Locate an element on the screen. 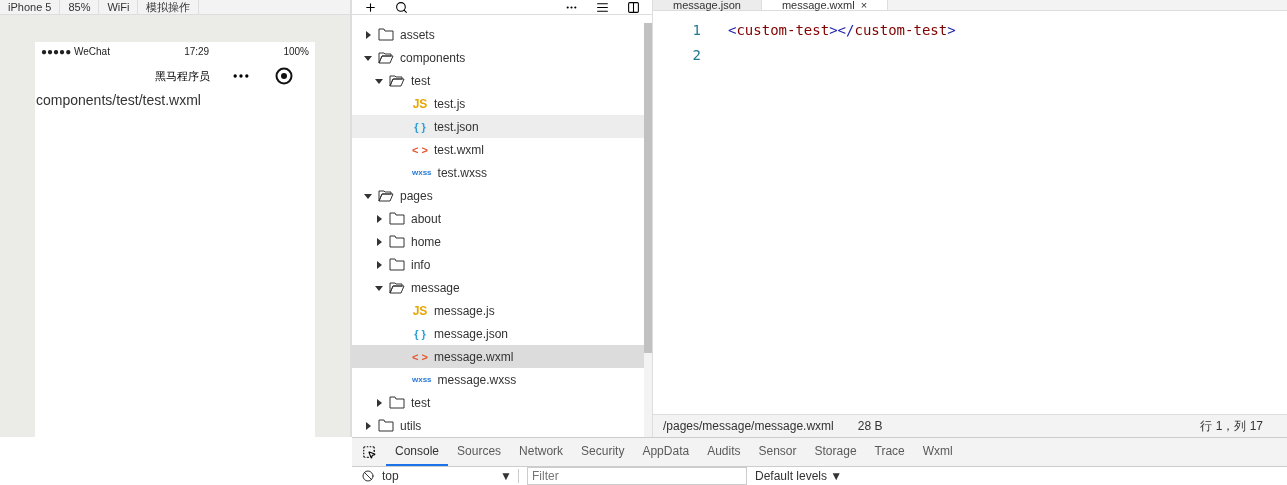 The height and width of the screenshot is (485, 1287). file-item: JS message.js is located at coordinates (498, 310).